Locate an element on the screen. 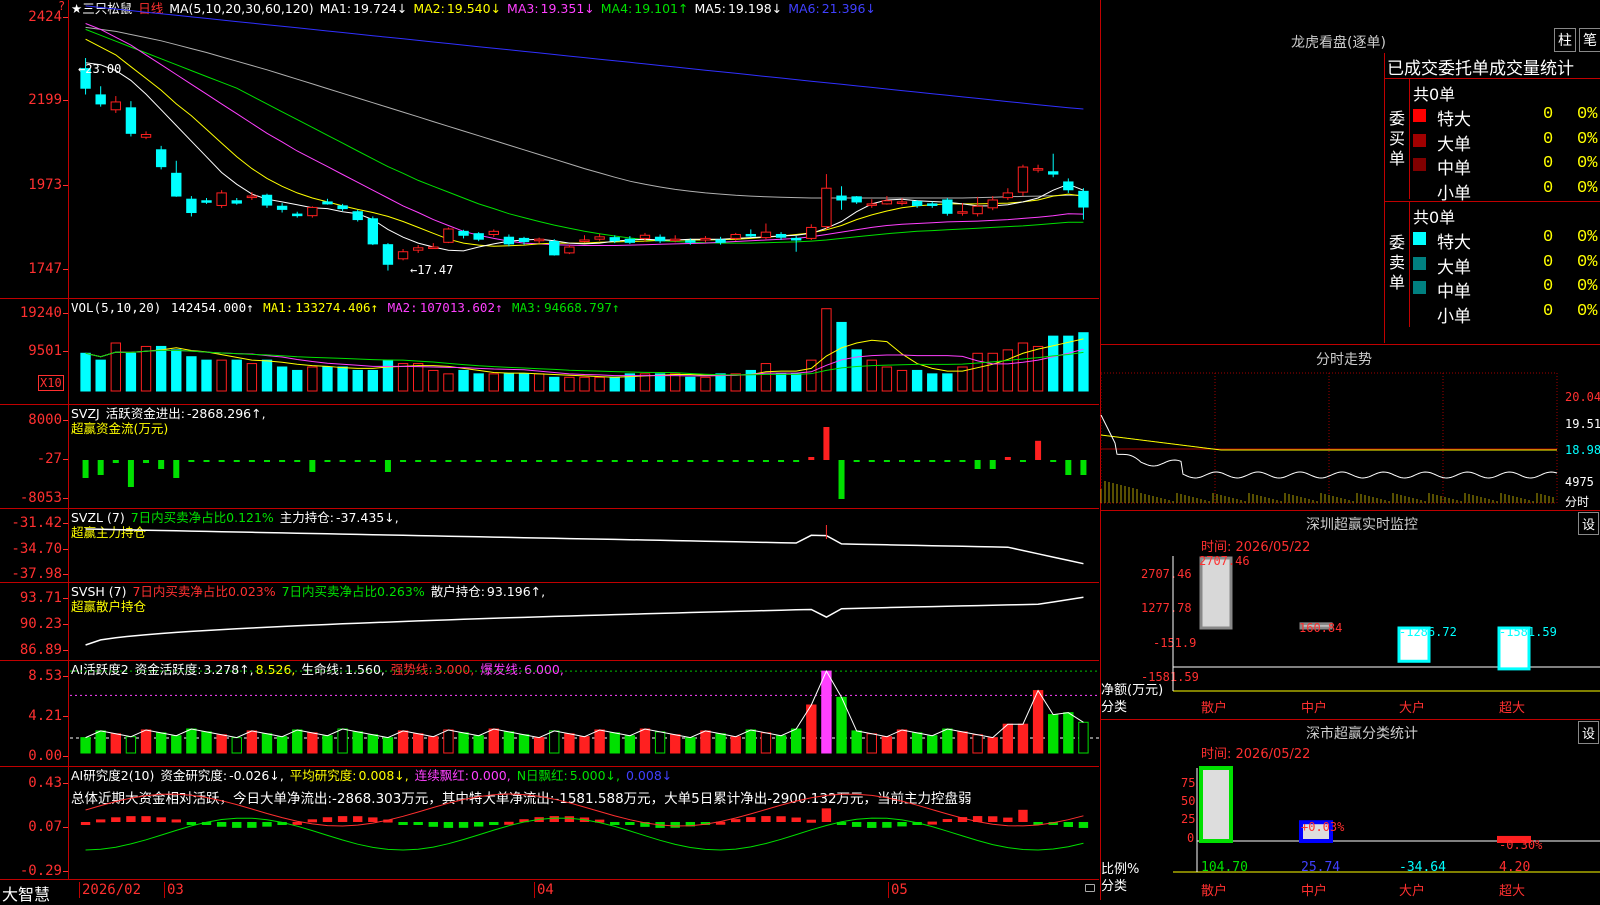 Image resolution: width=1600 pixels, height=905 pixels. bar-mode-button: 柱 is located at coordinates (1565, 40).